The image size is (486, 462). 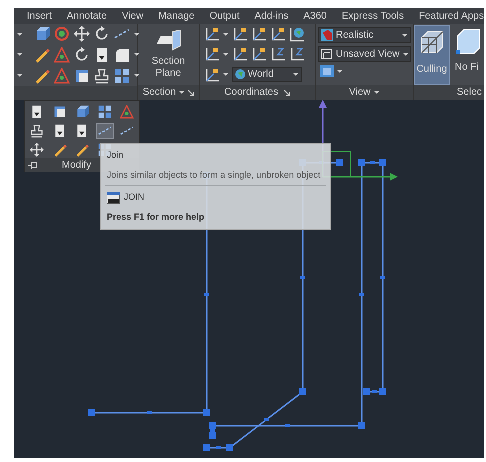 What do you see at coordinates (432, 43) in the screenshot?
I see `wireframe-cube-icon` at bounding box center [432, 43].